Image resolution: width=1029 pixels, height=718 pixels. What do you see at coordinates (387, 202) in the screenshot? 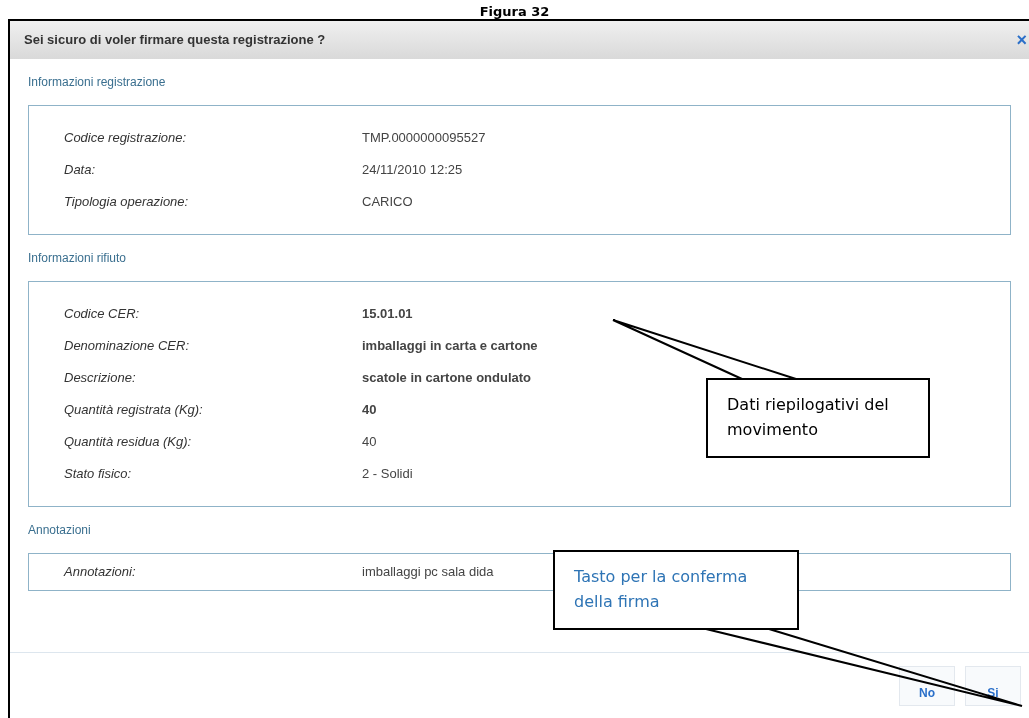
I see `field-value: CARICO` at bounding box center [387, 202].